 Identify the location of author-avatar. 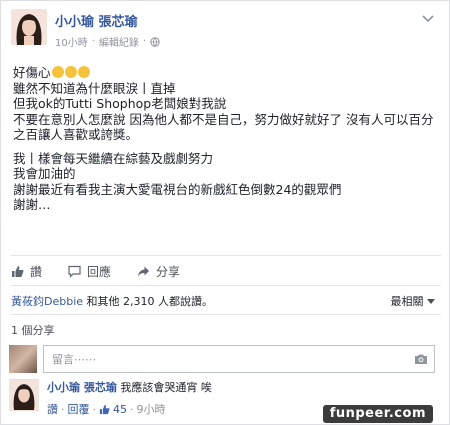
(29, 27).